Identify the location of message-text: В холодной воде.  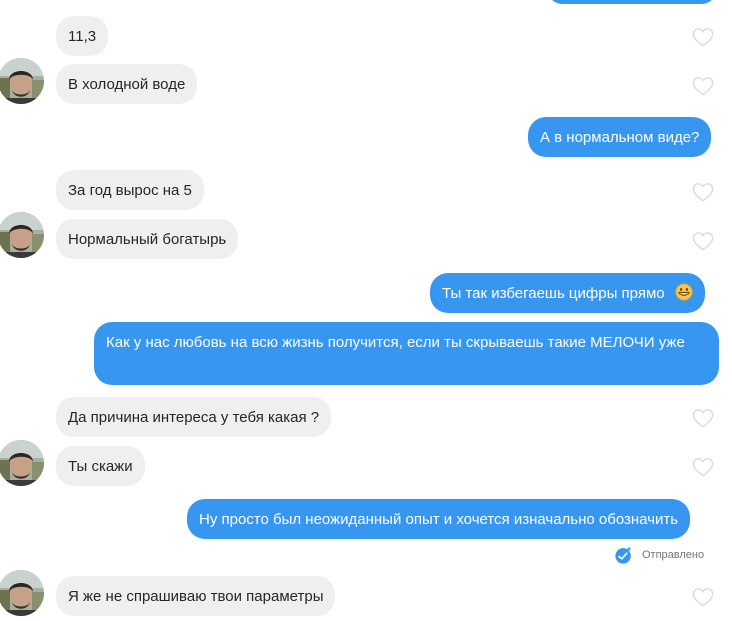
(127, 84).